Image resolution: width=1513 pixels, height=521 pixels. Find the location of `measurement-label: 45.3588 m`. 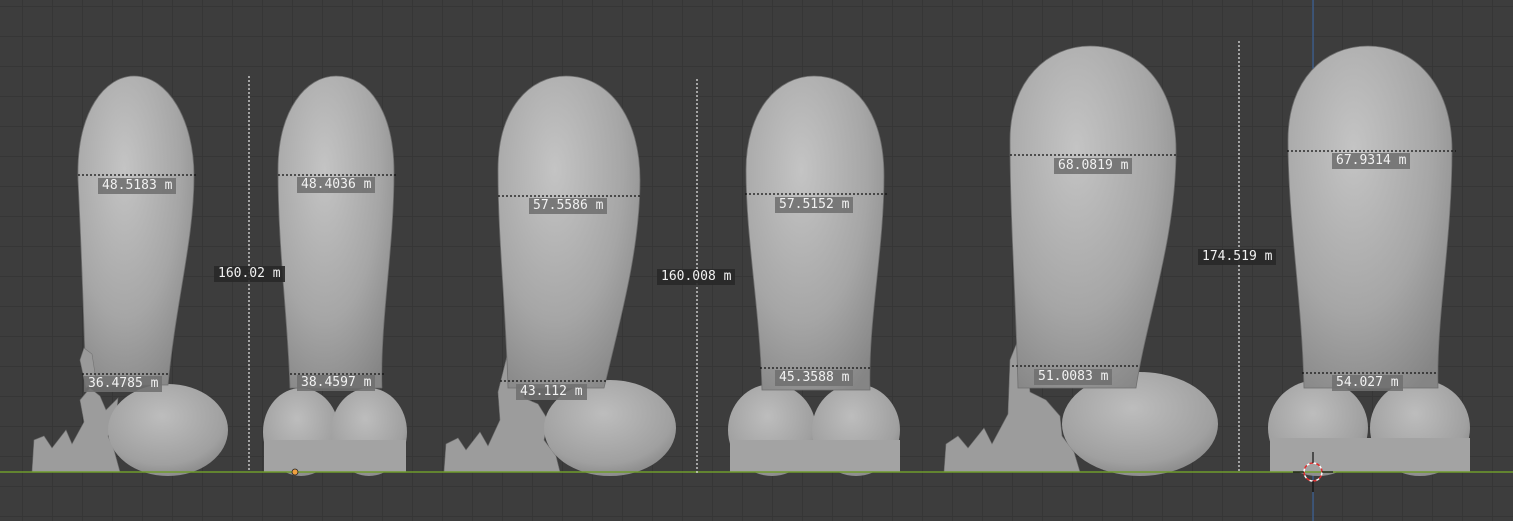

measurement-label: 45.3588 m is located at coordinates (814, 378).